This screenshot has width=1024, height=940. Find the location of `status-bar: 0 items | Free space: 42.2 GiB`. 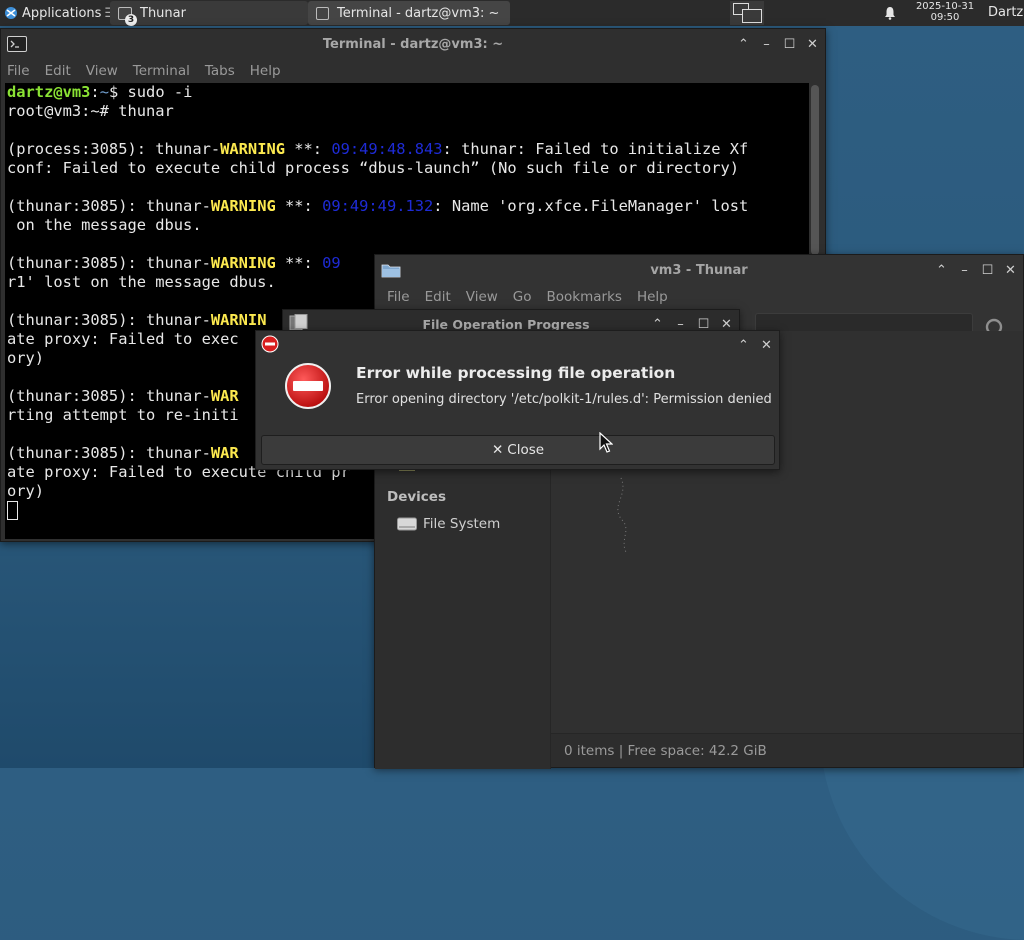

status-bar: 0 items | Free space: 42.2 GiB is located at coordinates (787, 750).